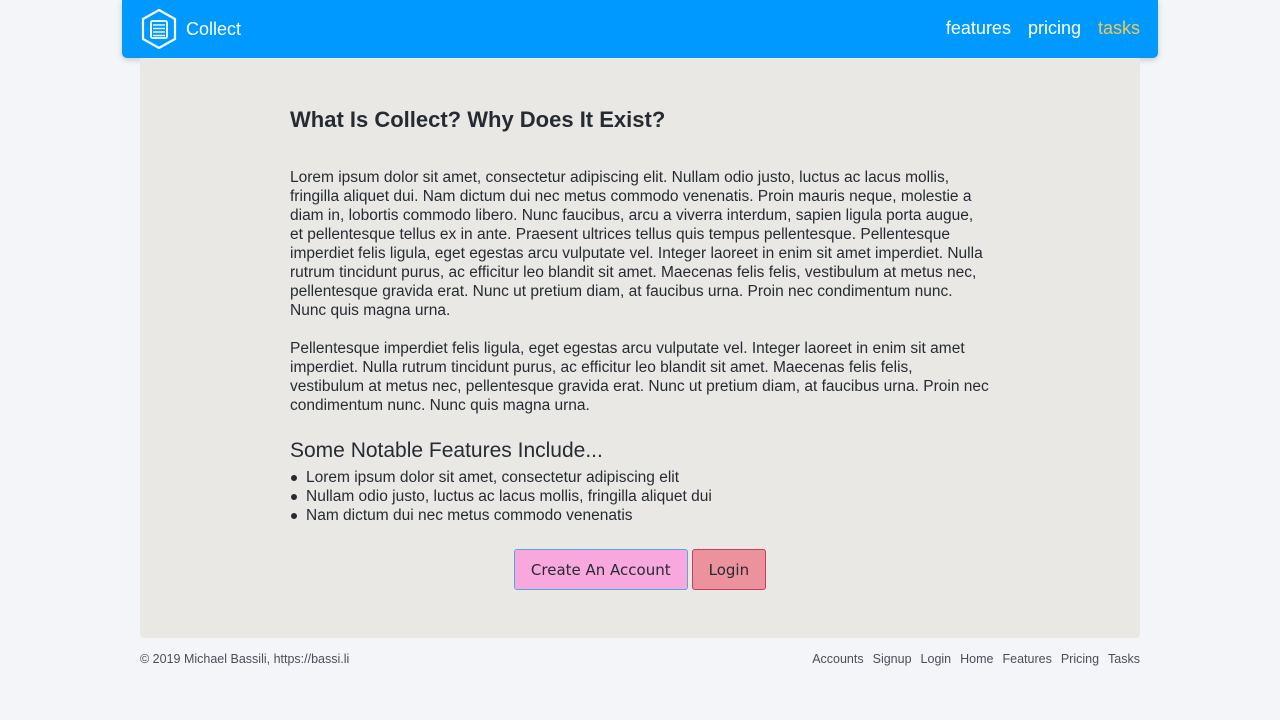  Describe the element at coordinates (1119, 28) in the screenshot. I see `nav-link-tasks: tasks` at that location.